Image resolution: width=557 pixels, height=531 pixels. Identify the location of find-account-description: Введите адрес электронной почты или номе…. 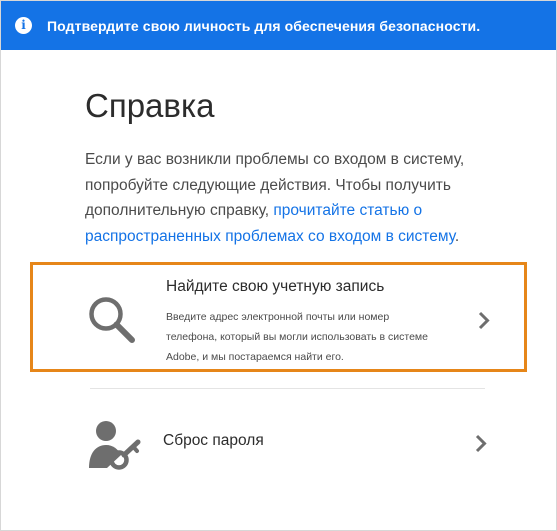
(297, 337).